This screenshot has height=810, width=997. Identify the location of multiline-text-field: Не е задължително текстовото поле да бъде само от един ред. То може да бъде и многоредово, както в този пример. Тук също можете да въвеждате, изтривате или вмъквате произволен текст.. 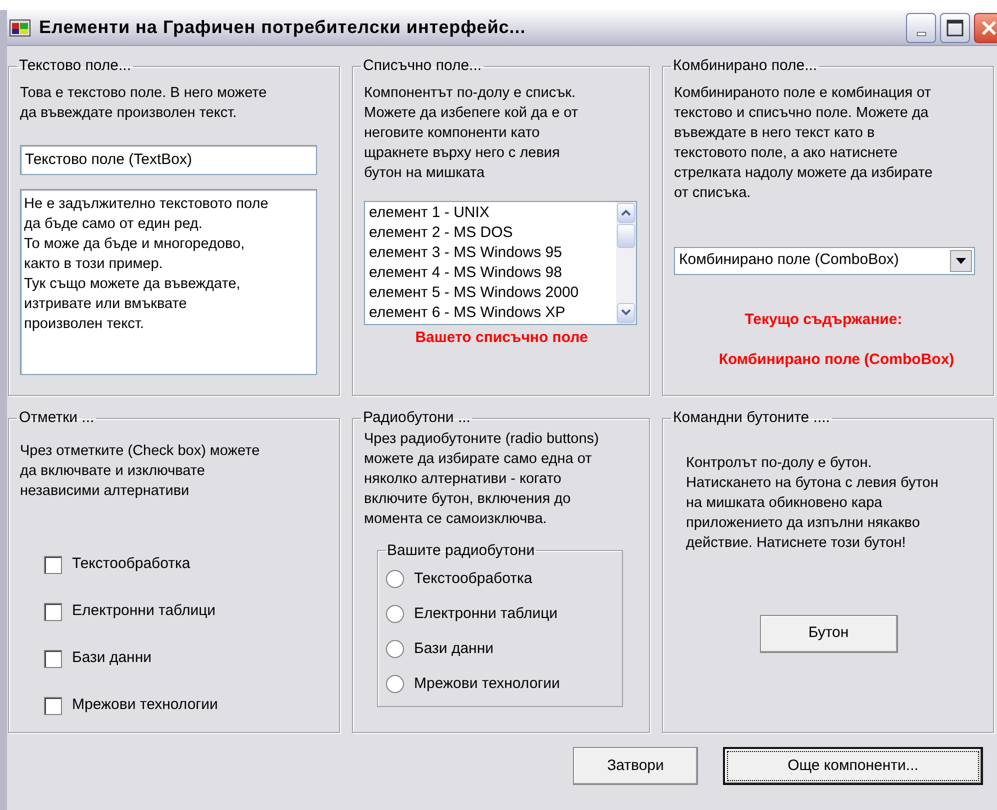
(168, 282).